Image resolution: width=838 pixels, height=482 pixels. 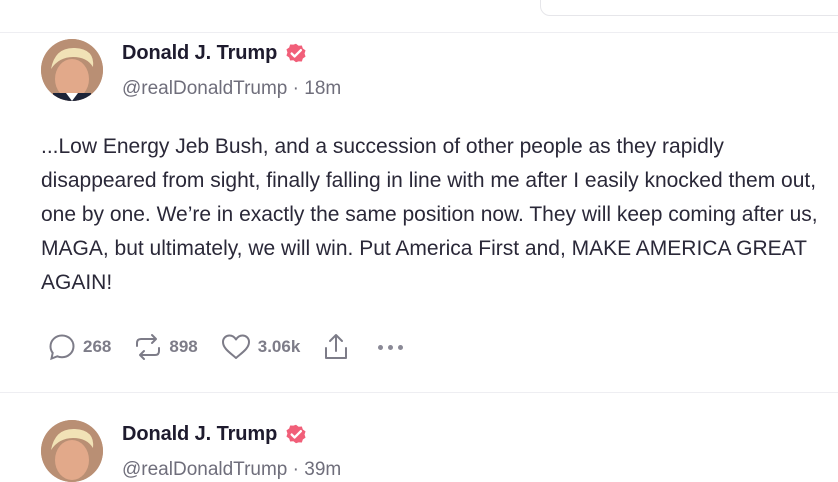 What do you see at coordinates (97, 346) in the screenshot?
I see `reply-count: 268` at bounding box center [97, 346].